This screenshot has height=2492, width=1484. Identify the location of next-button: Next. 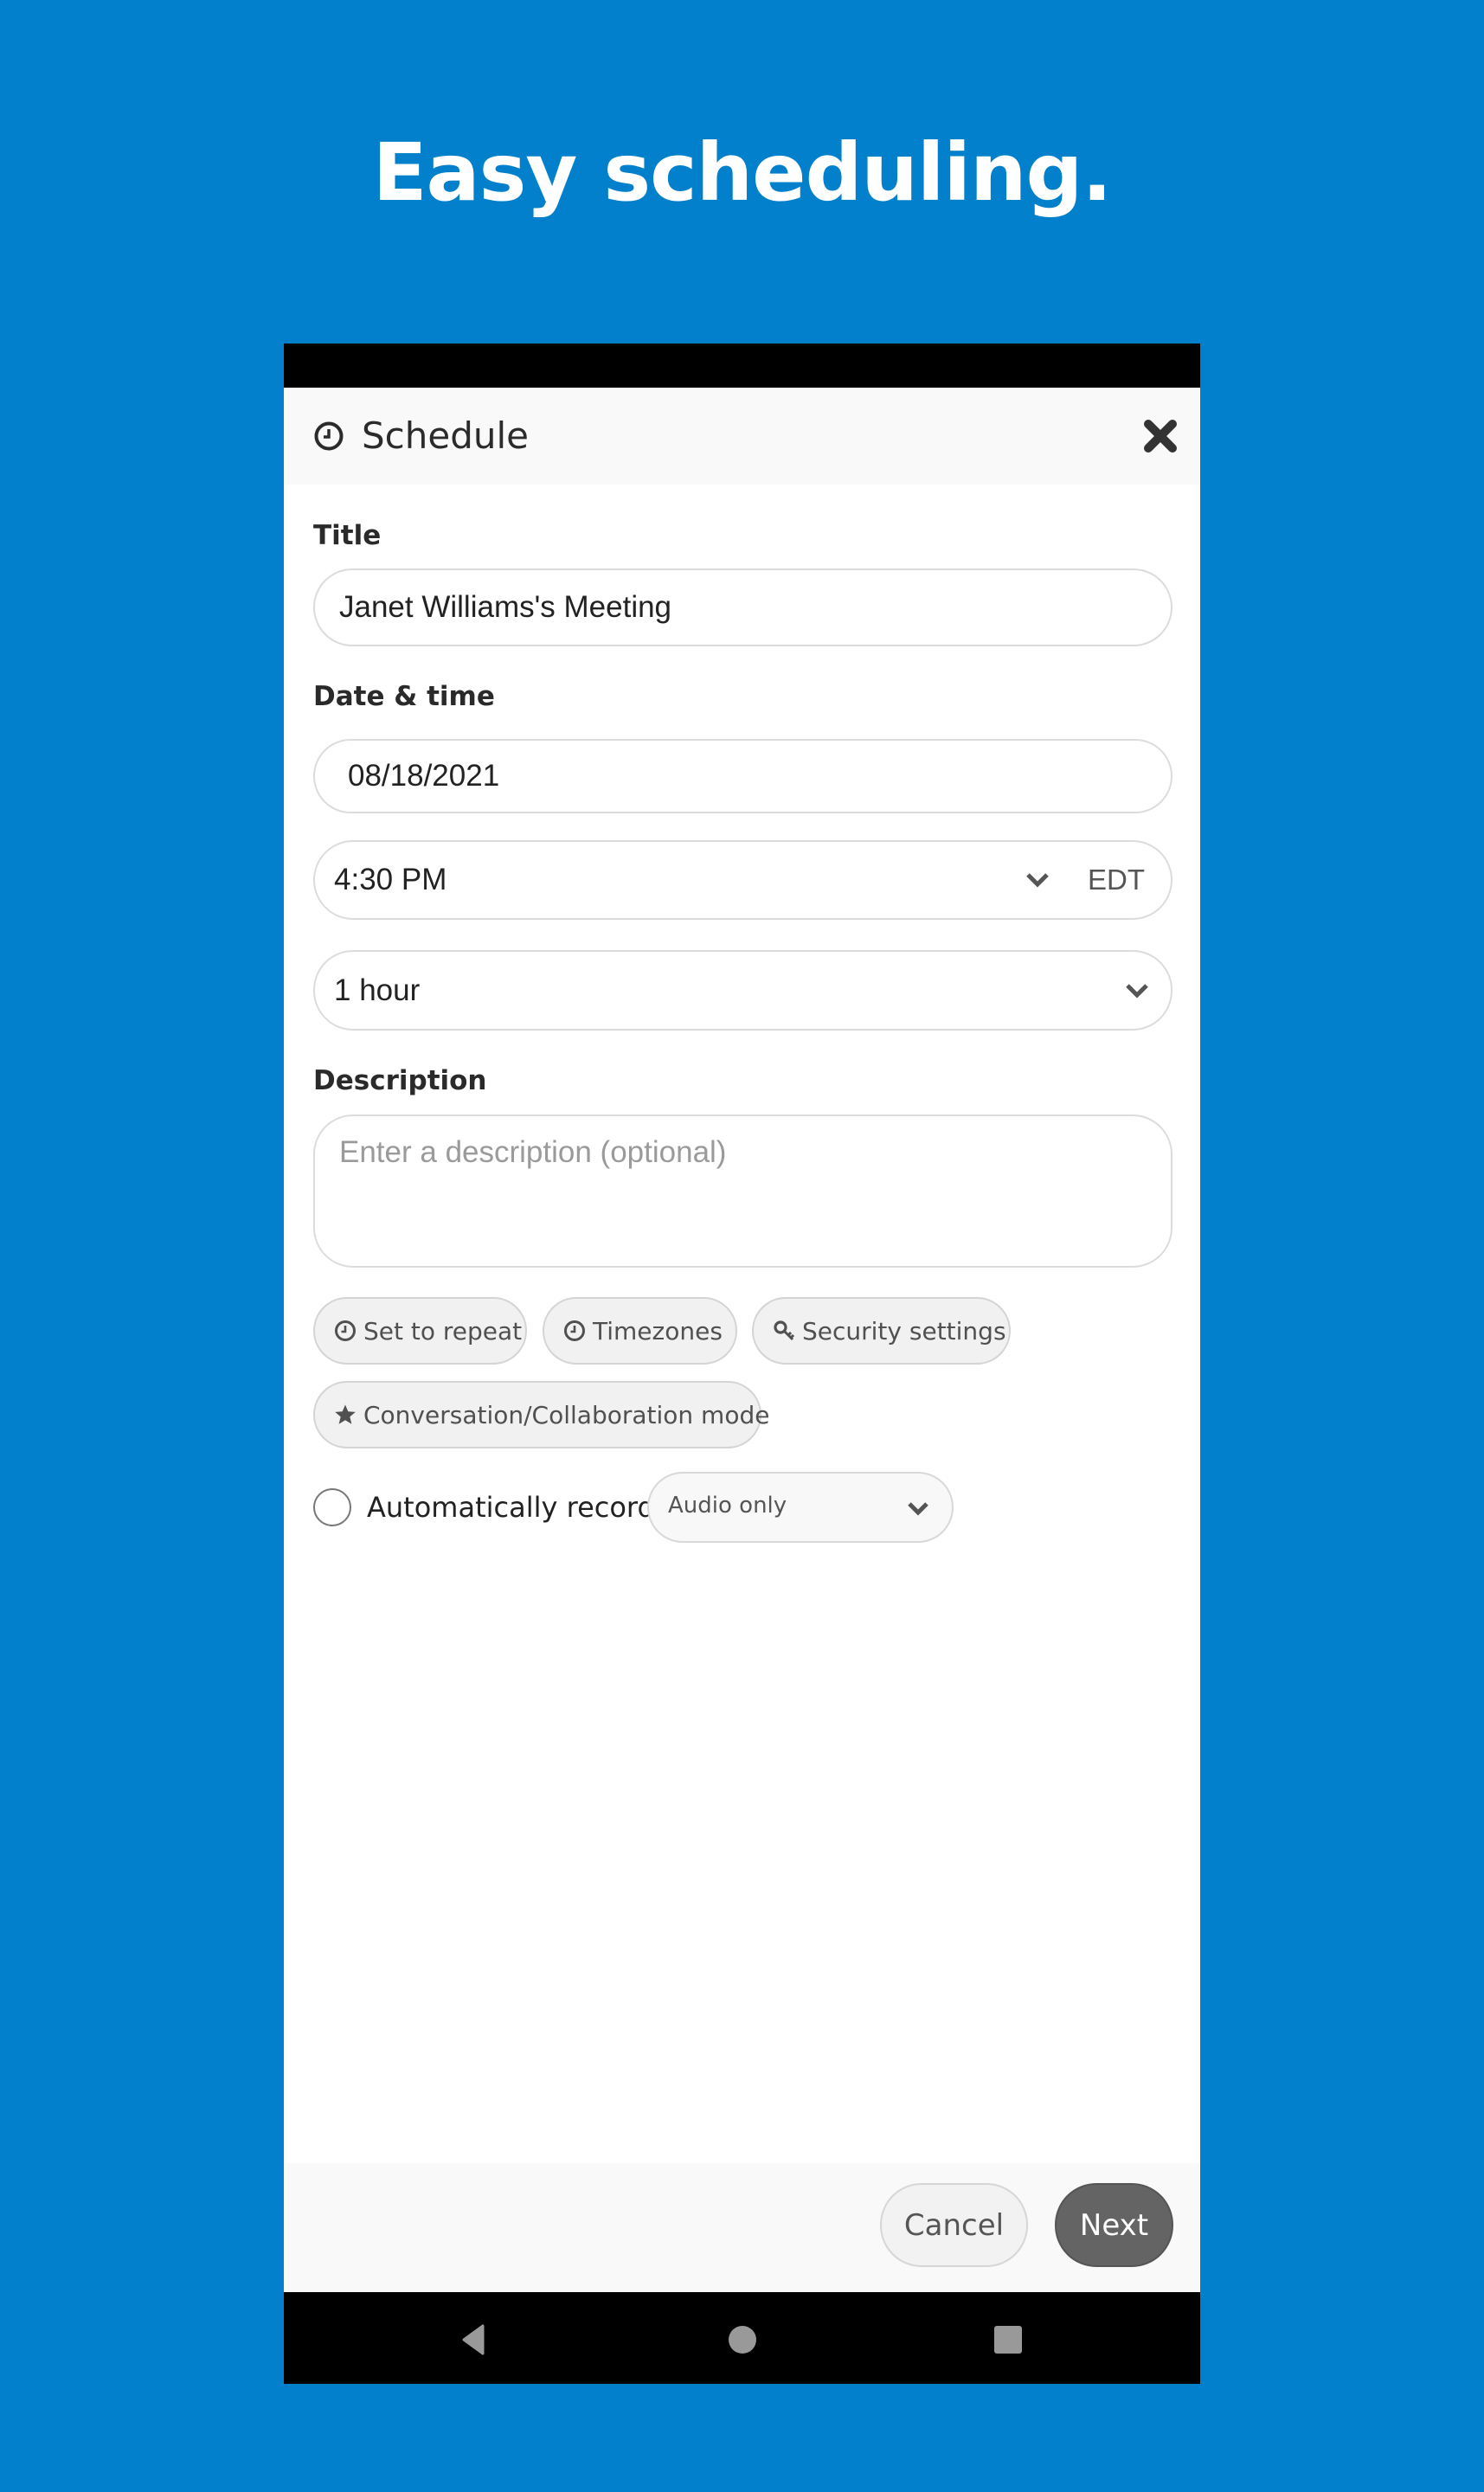
(1114, 2225).